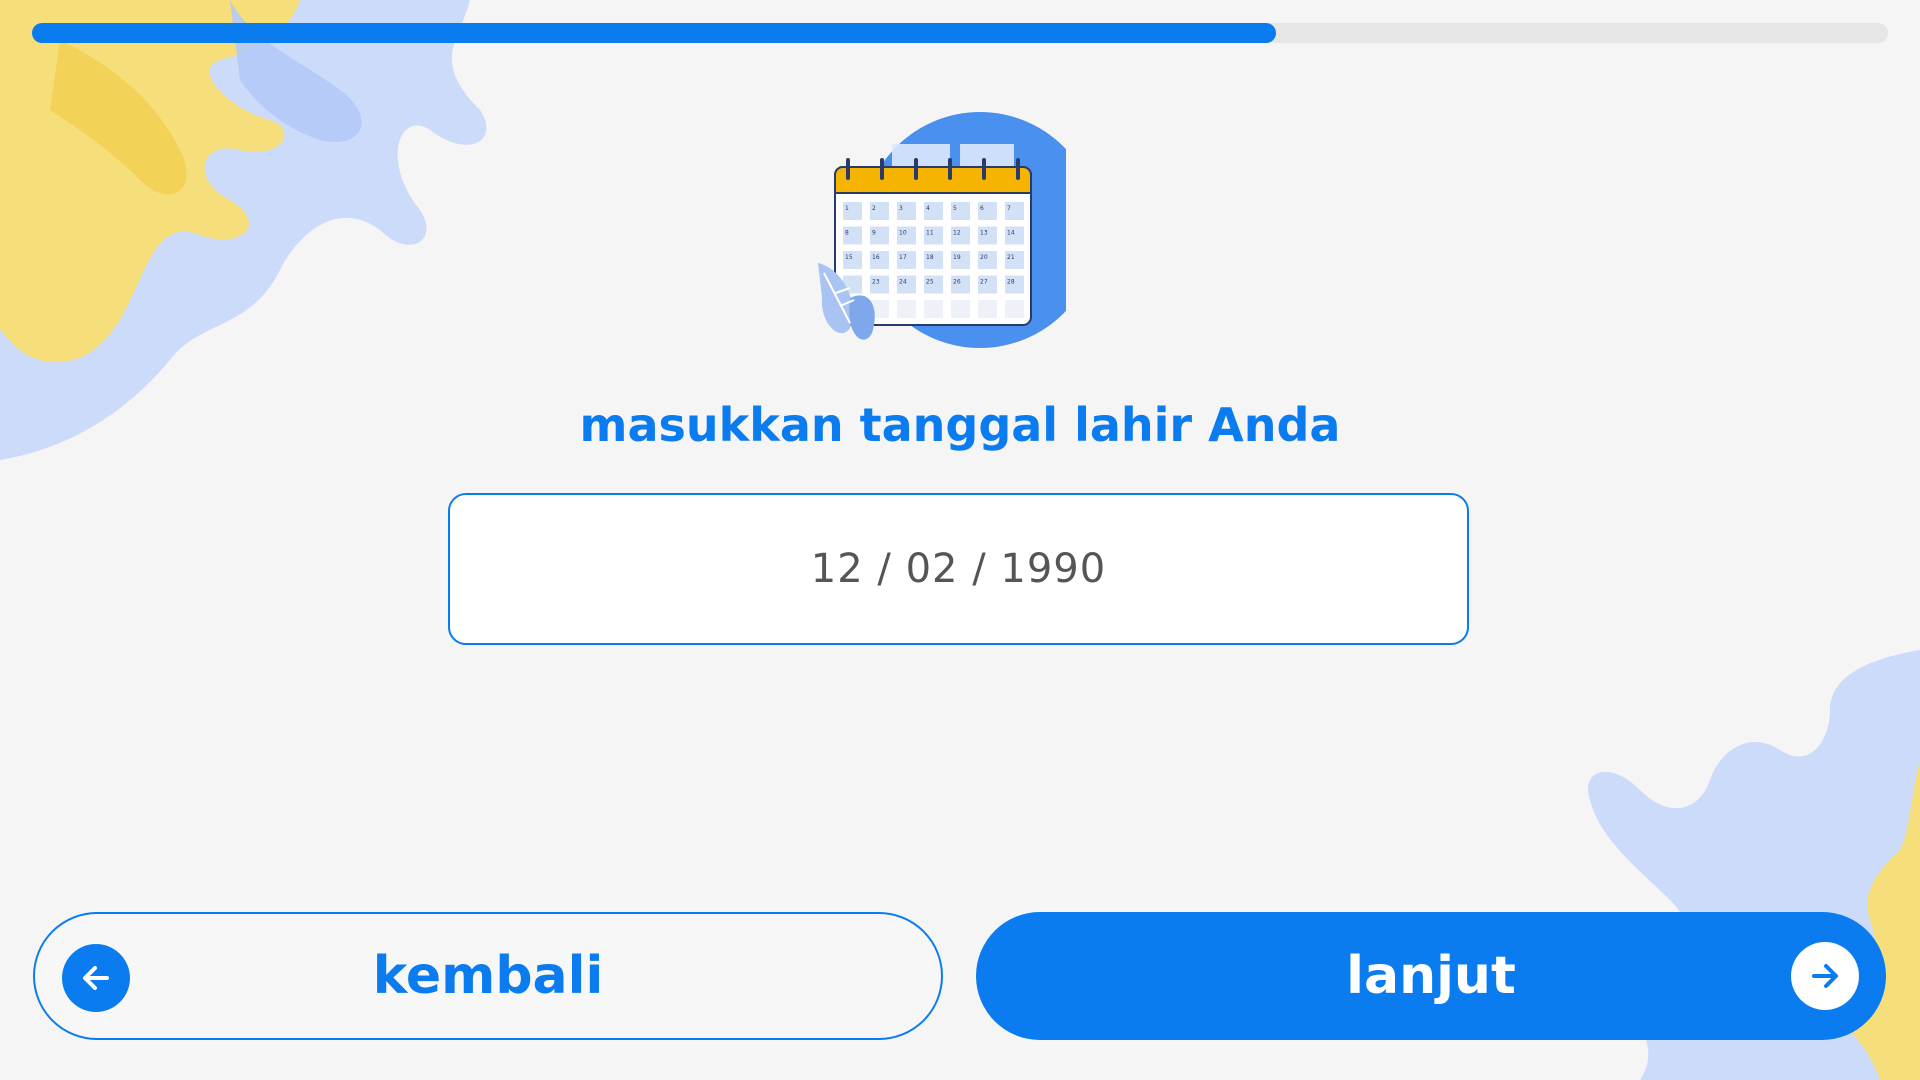 The width and height of the screenshot is (1920, 1080). I want to click on calendar-day-label: 16, so click(876, 257).